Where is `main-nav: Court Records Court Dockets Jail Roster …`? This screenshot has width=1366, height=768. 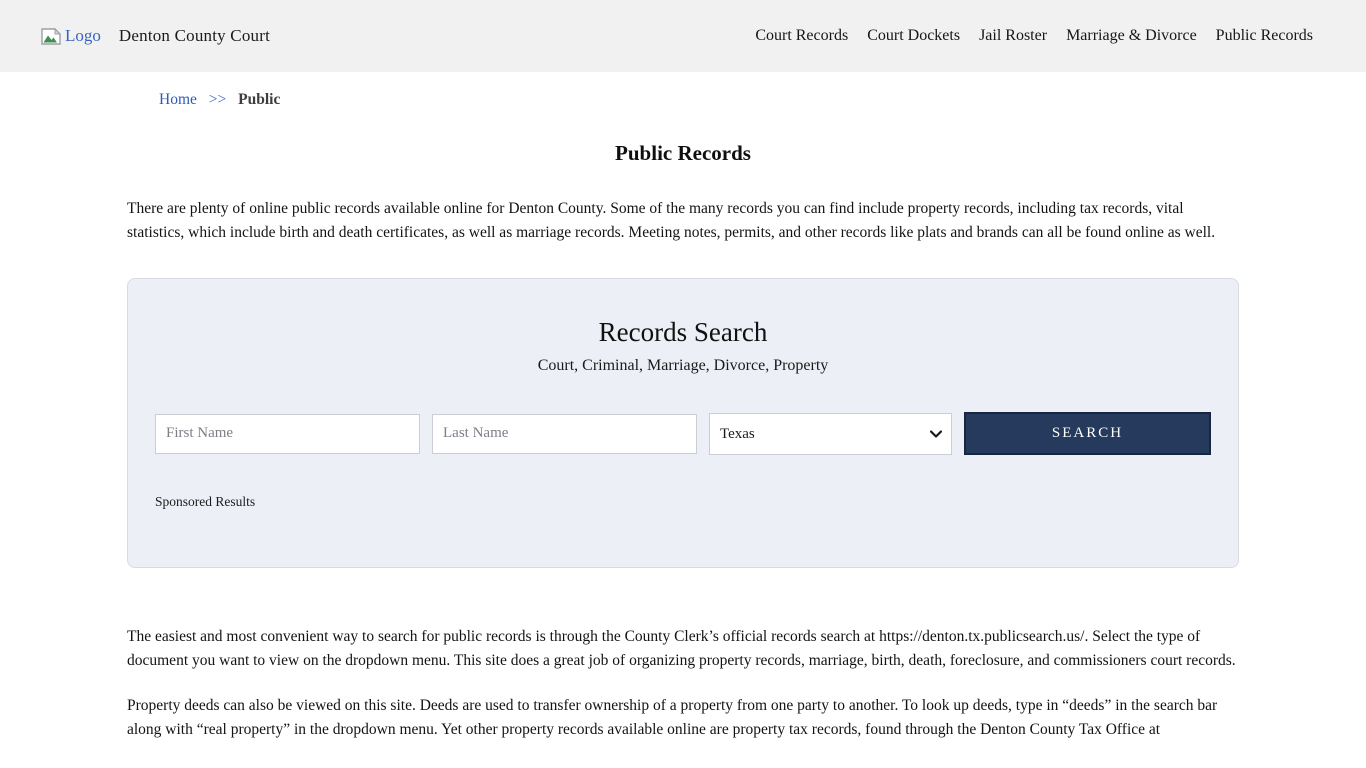 main-nav: Court Records Court Dockets Jail Roster … is located at coordinates (1034, 36).